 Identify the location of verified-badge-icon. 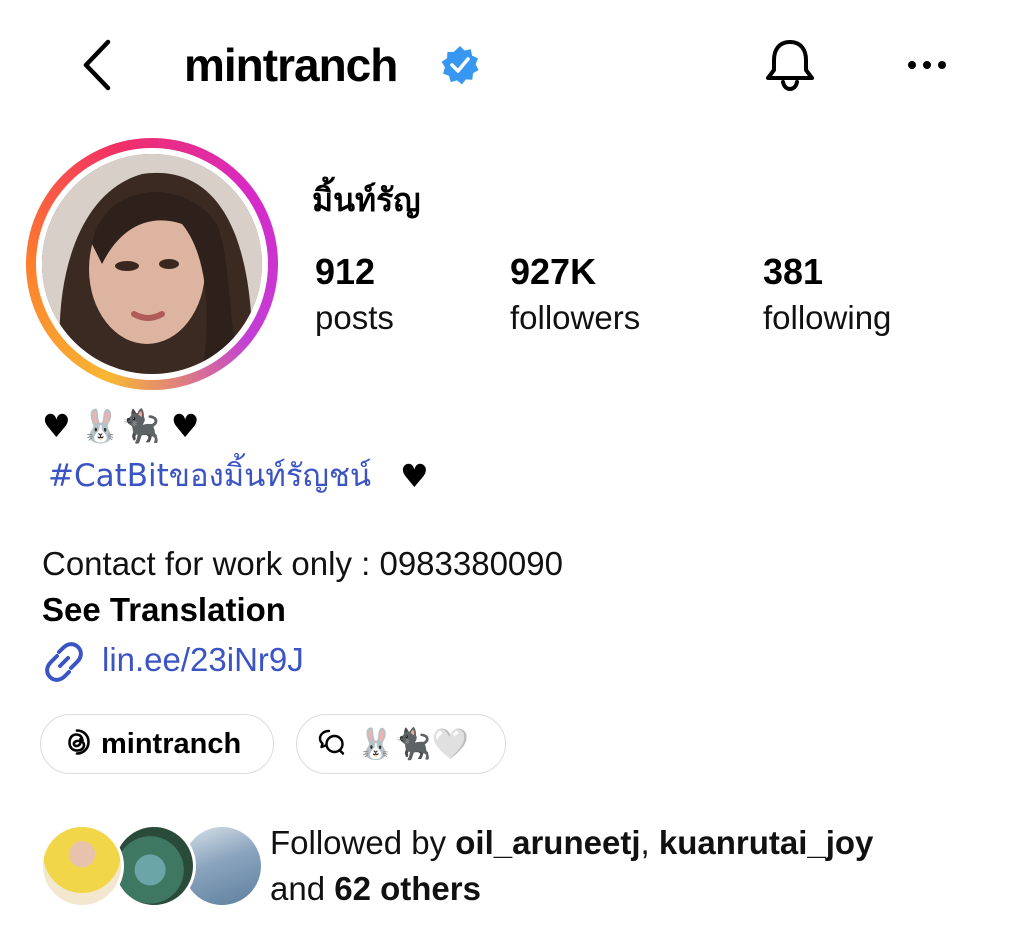
(460, 65).